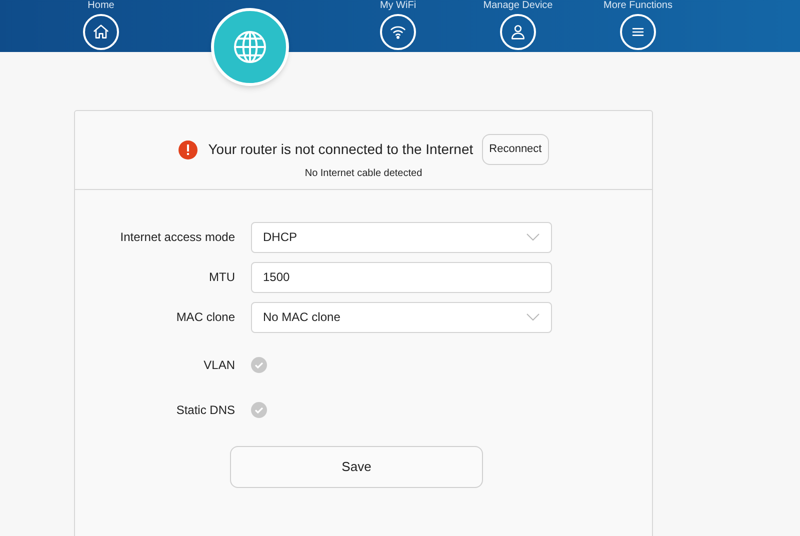  Describe the element at coordinates (401, 277) in the screenshot. I see `input-field: 1500` at that location.